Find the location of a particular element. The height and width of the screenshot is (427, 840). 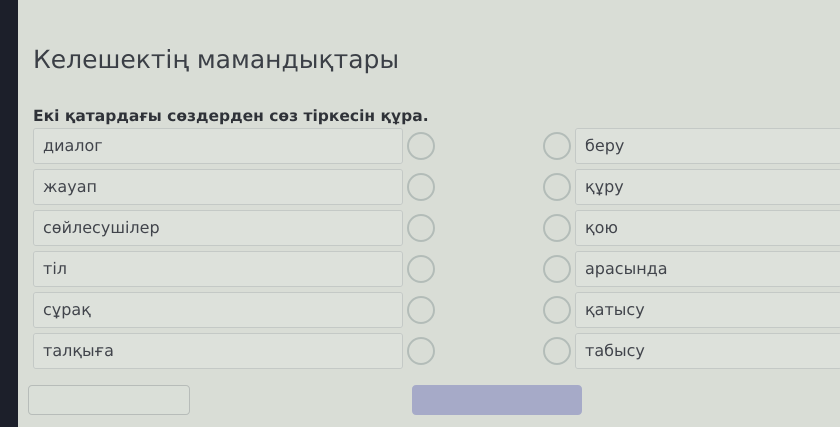

answer-card: беру is located at coordinates (707, 146).